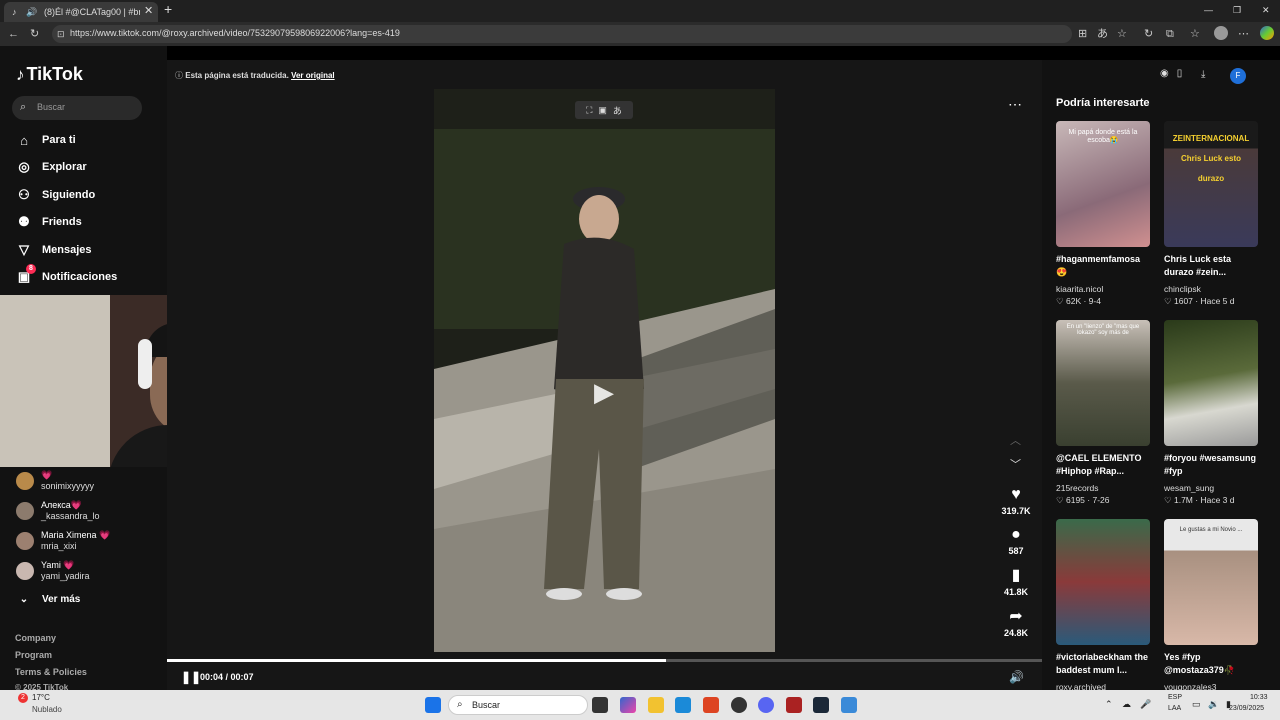 The width and height of the screenshot is (1280, 720). What do you see at coordinates (1259, 697) in the screenshot?
I see `clock-time: 10:33` at bounding box center [1259, 697].